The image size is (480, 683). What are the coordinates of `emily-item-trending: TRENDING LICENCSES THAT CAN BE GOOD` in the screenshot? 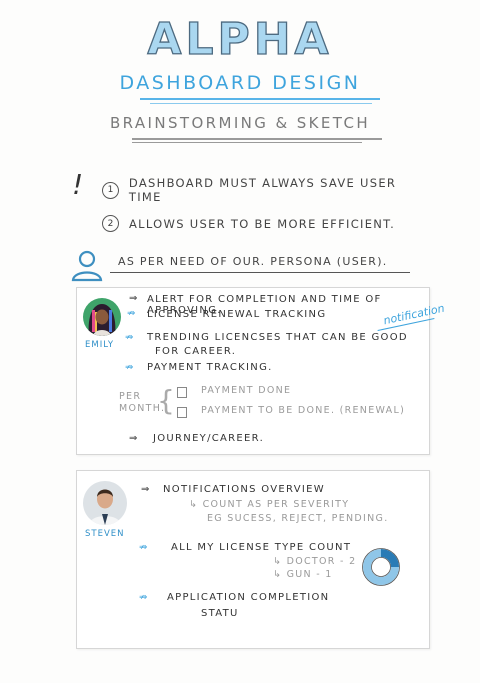 It's located at (277, 337).